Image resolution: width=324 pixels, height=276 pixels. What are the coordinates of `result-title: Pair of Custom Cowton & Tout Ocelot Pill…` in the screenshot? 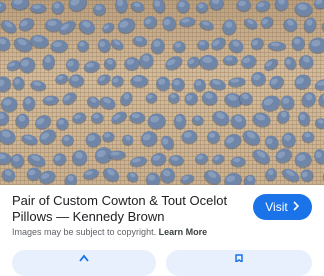 It's located at (128, 209).